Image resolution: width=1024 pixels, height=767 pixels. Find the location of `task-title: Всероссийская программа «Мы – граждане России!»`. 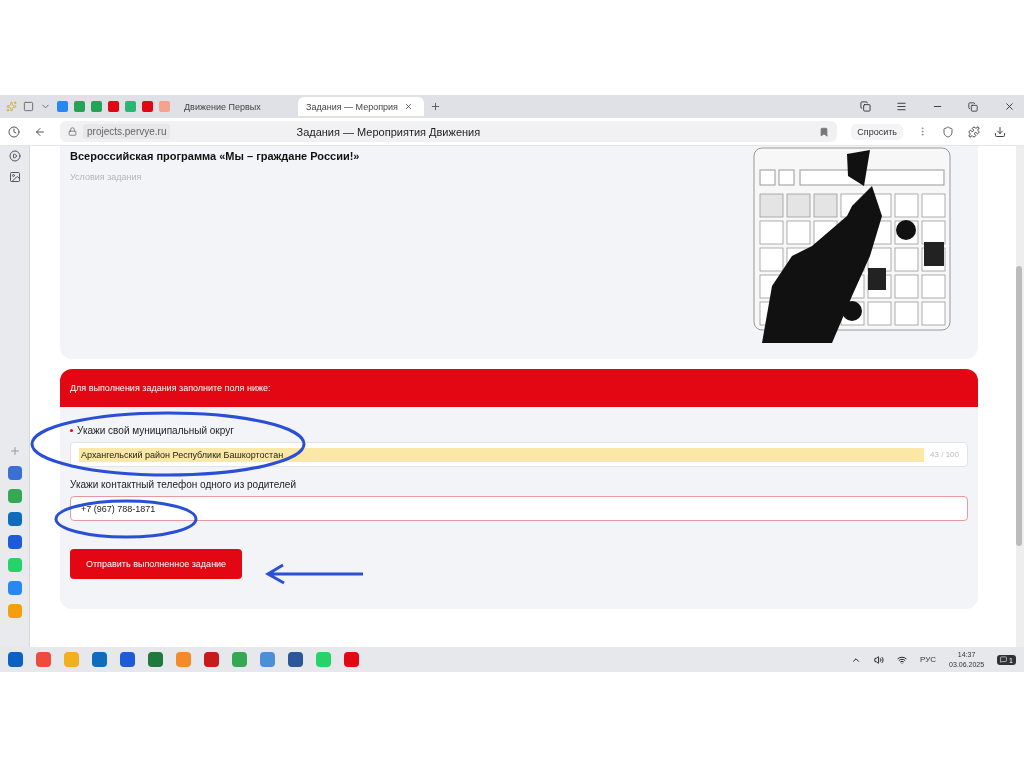

task-title: Всероссийская программа «Мы – граждане России!» is located at coordinates (215, 156).